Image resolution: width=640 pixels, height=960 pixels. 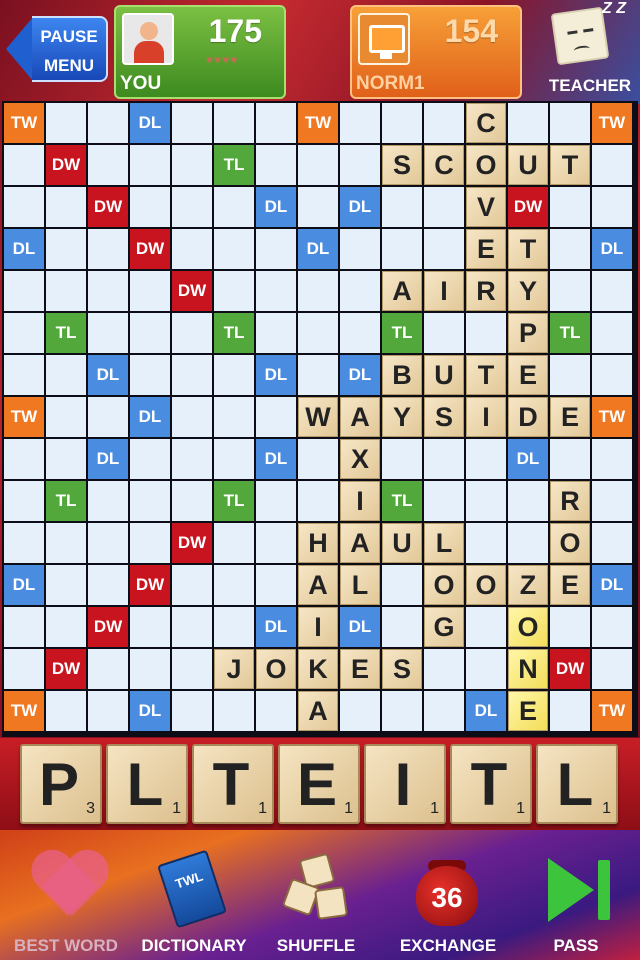 What do you see at coordinates (570, 501) in the screenshot?
I see `board-tile: R` at bounding box center [570, 501].